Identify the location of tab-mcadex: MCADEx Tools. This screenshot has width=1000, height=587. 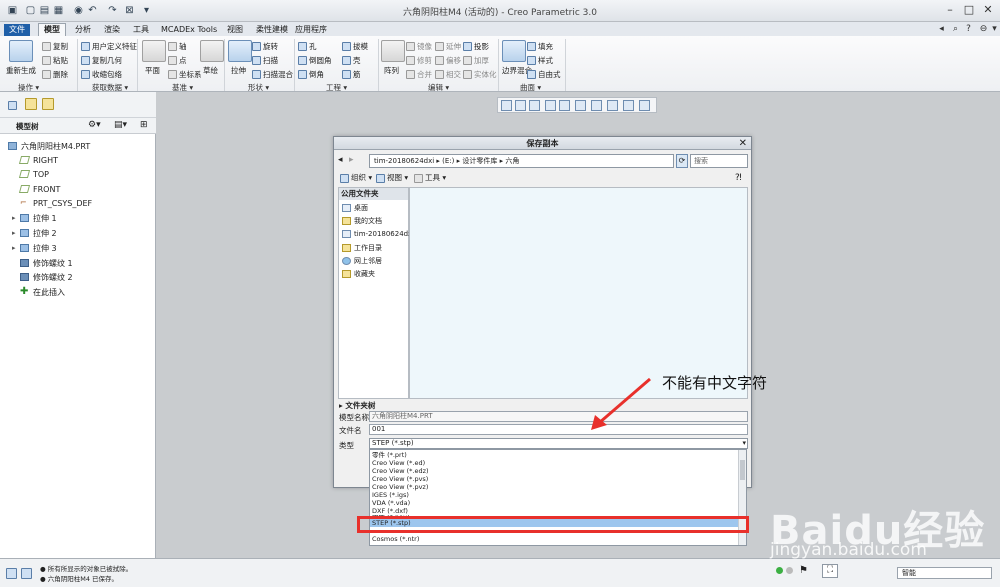
(189, 30).